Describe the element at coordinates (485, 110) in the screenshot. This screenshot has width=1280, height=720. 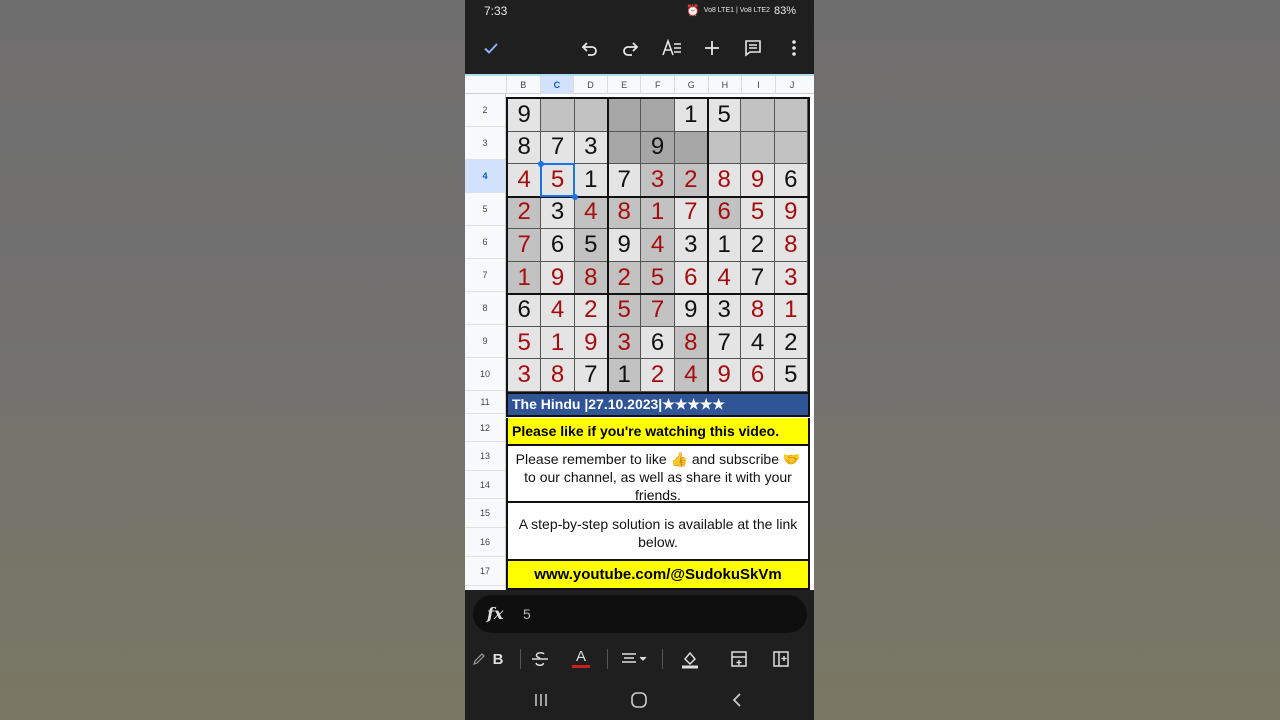
I see `row-header-2: 2` at that location.